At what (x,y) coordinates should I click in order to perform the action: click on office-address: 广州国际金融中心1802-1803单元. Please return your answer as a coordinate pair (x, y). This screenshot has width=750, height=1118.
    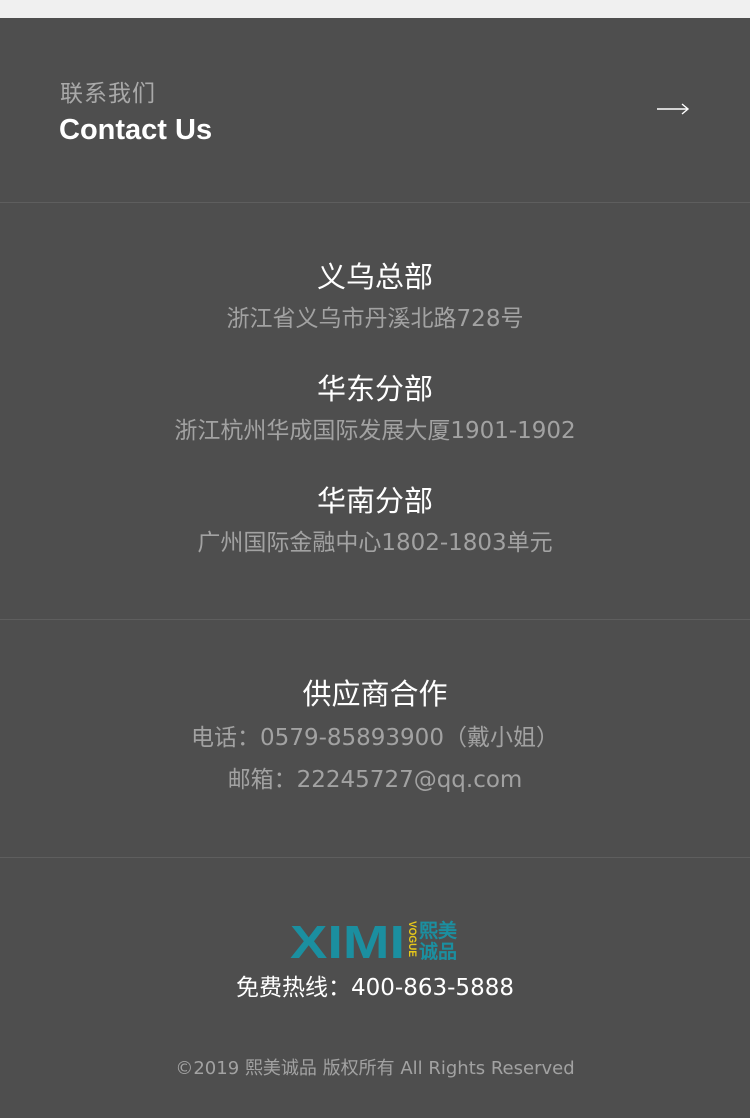
    Looking at the image, I should click on (375, 543).